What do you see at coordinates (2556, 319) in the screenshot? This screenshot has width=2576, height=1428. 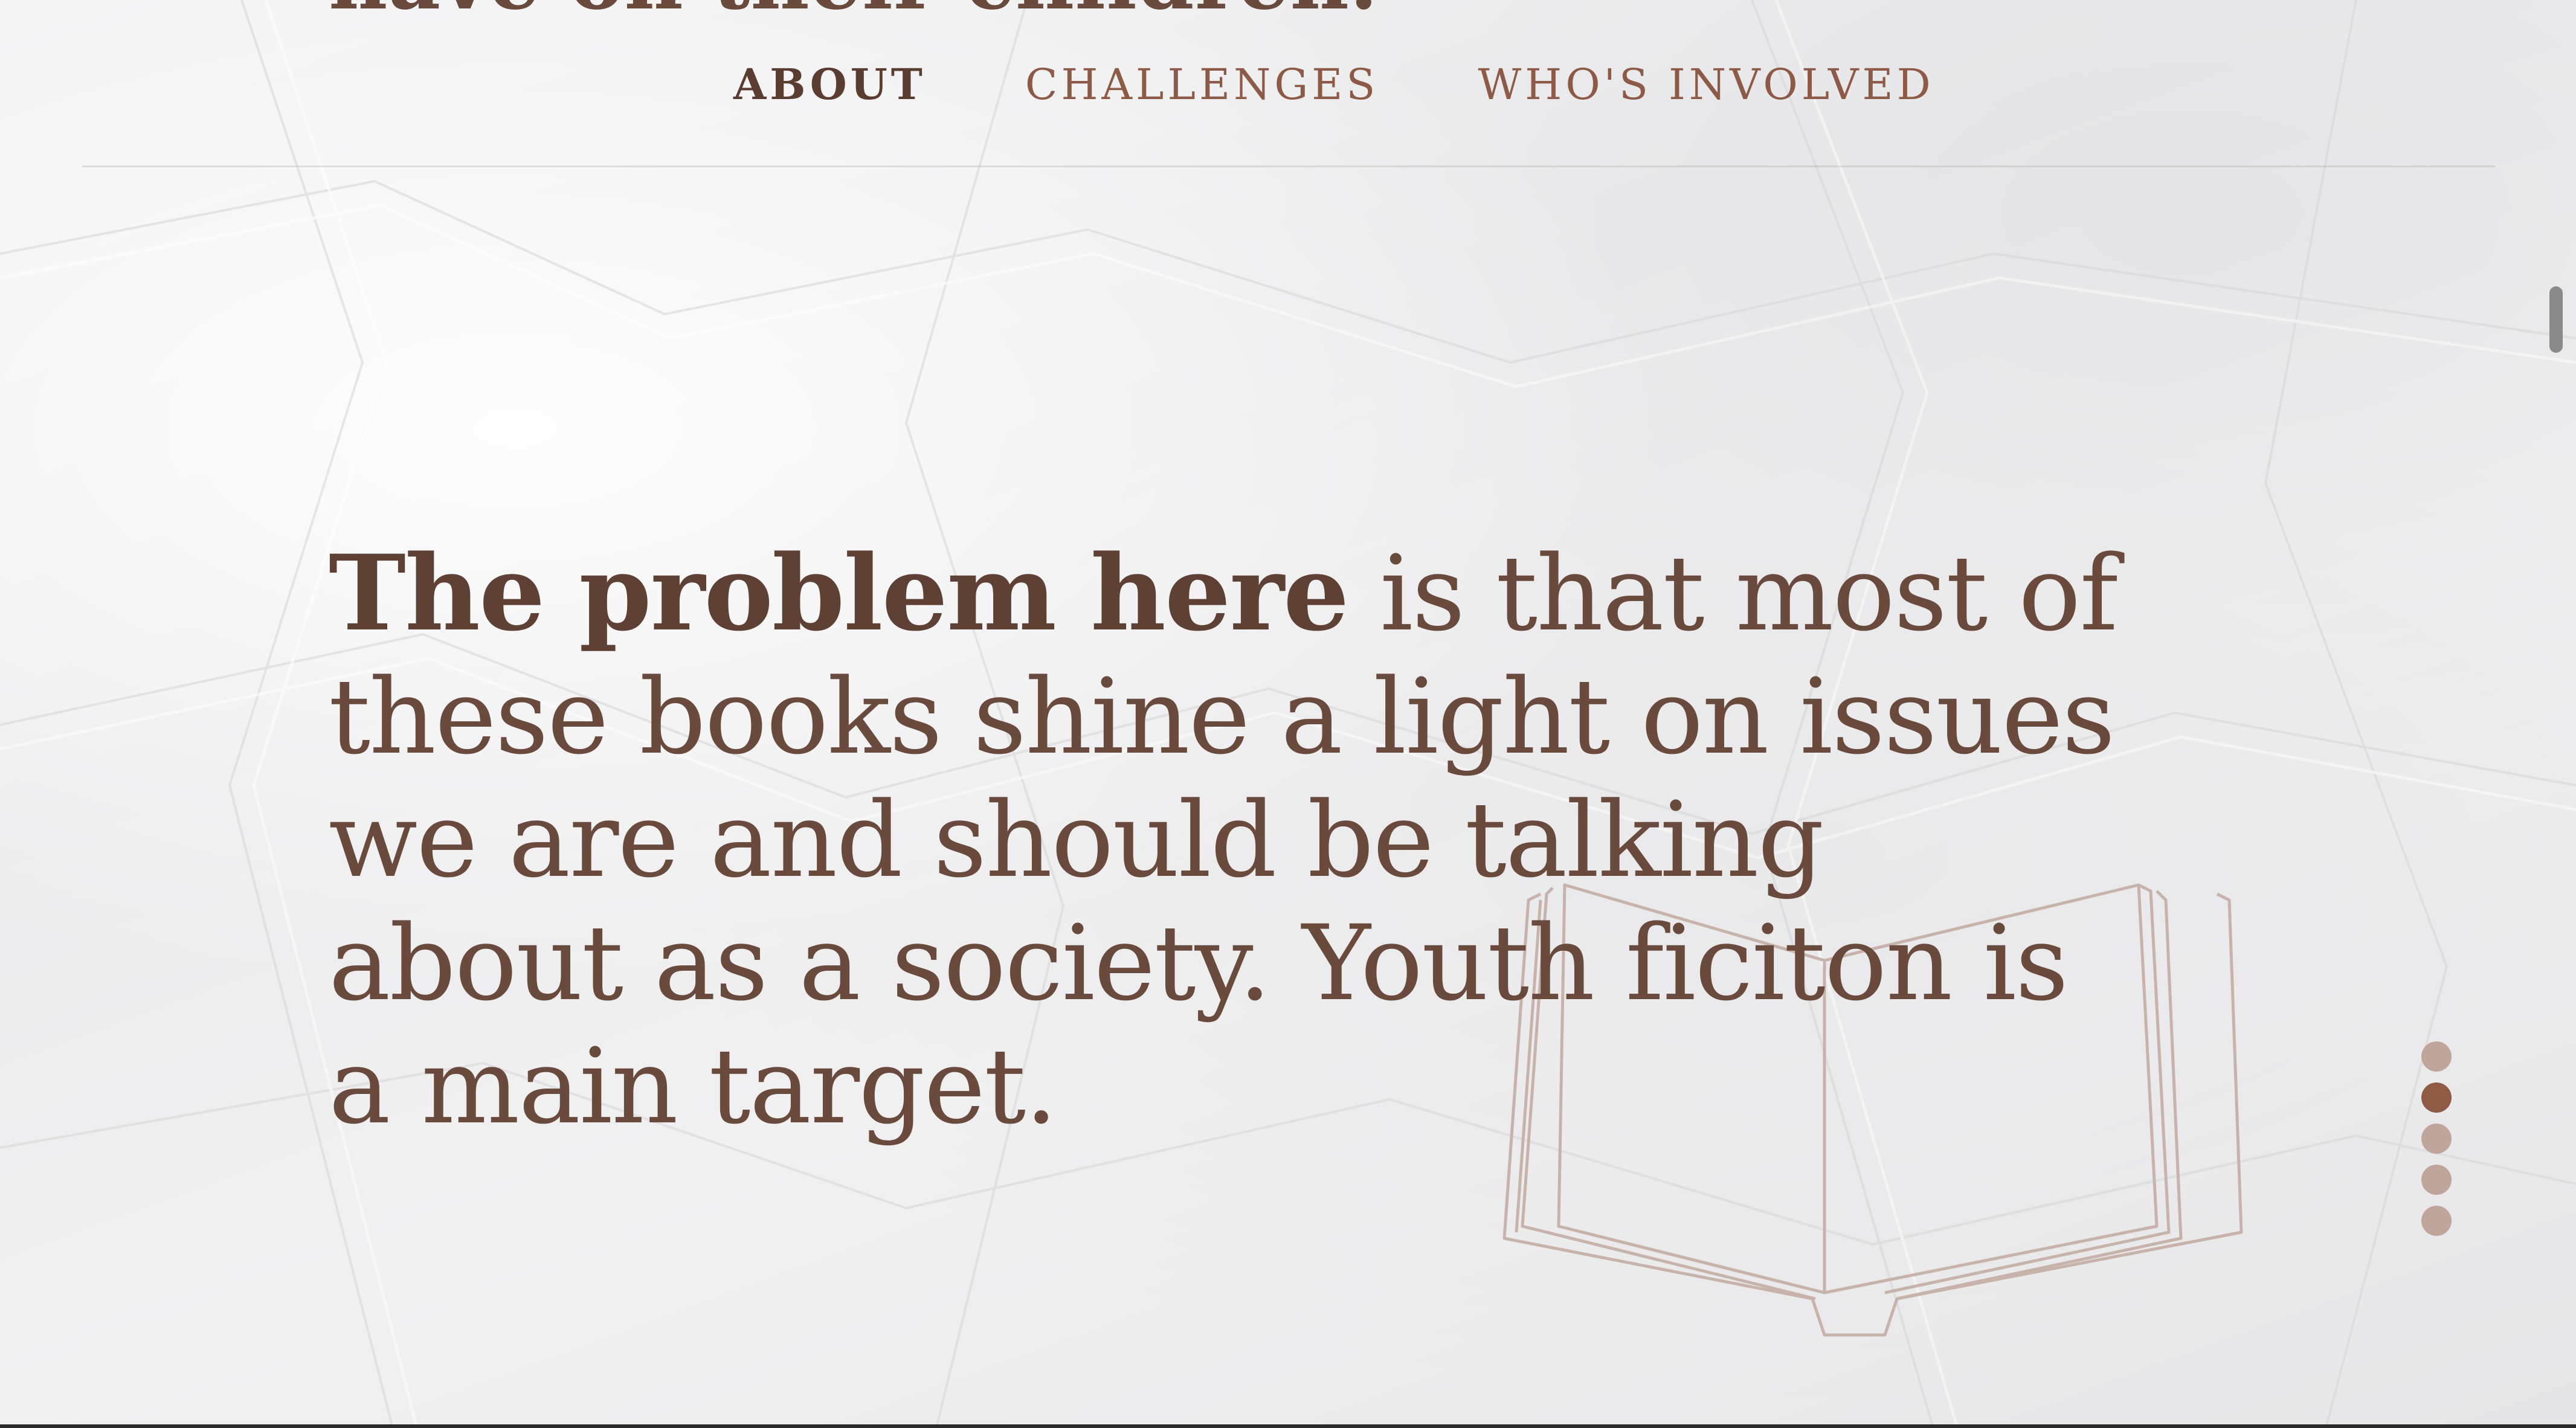 I see `scrollbar-thumb` at bounding box center [2556, 319].